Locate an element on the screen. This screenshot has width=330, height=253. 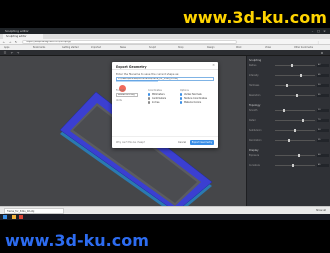
options-label: Options is located at coordinates (184, 90).